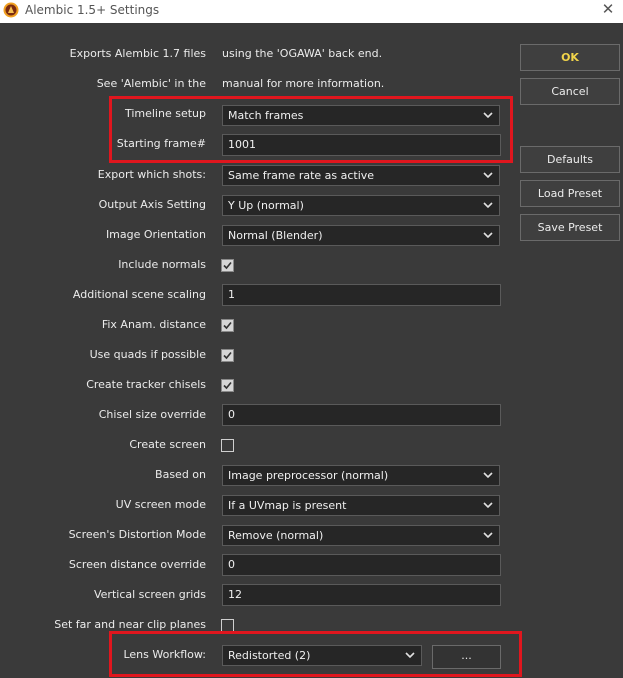 This screenshot has width=623, height=678. What do you see at coordinates (308, 475) in the screenshot?
I see `based-on-value: Image preprocessor (normal)` at bounding box center [308, 475].